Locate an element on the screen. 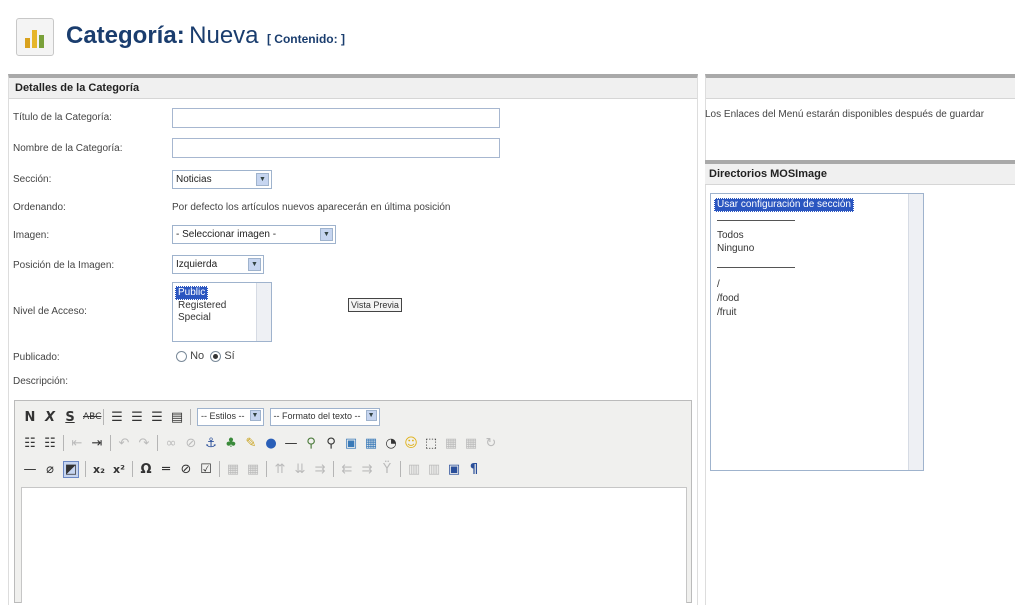 The image size is (1015, 605). delete-col-icon: Ÿ is located at coordinates (387, 469).